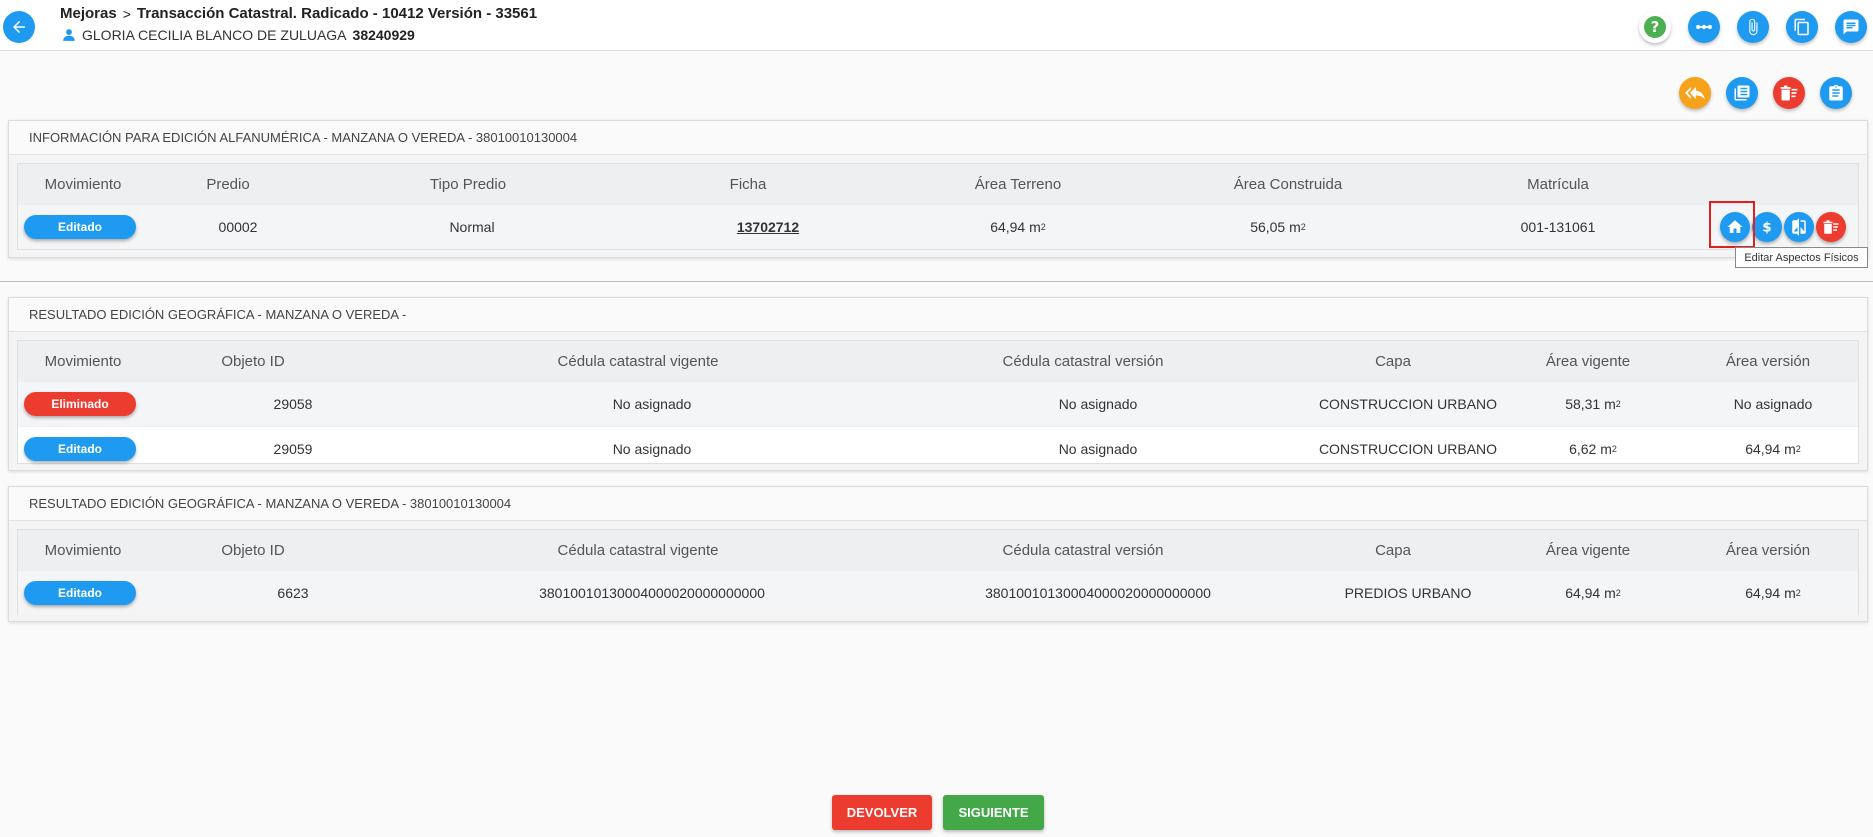  What do you see at coordinates (1732, 224) in the screenshot?
I see `highlight-box` at bounding box center [1732, 224].